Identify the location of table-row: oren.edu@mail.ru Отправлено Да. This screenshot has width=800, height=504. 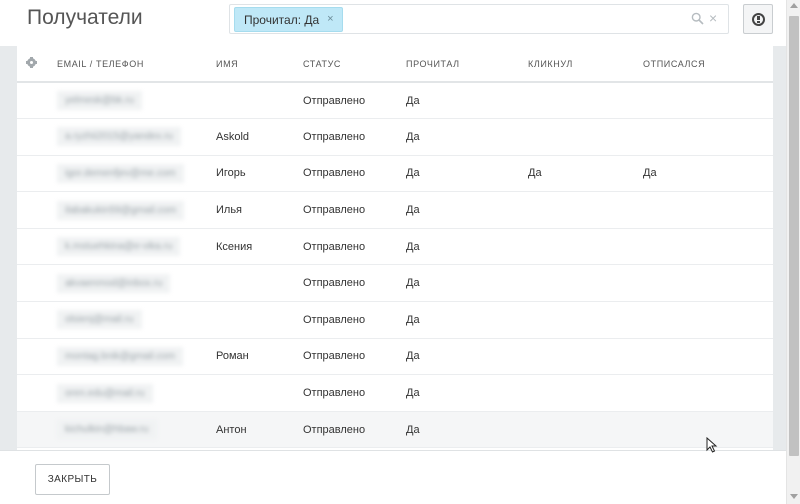
(395, 393).